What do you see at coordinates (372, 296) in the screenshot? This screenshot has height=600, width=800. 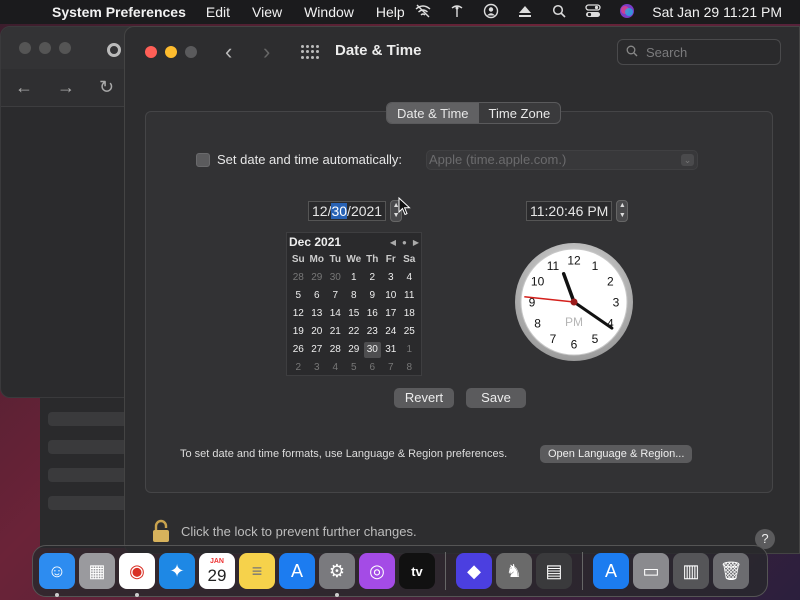 I see `calendar-day: 9` at bounding box center [372, 296].